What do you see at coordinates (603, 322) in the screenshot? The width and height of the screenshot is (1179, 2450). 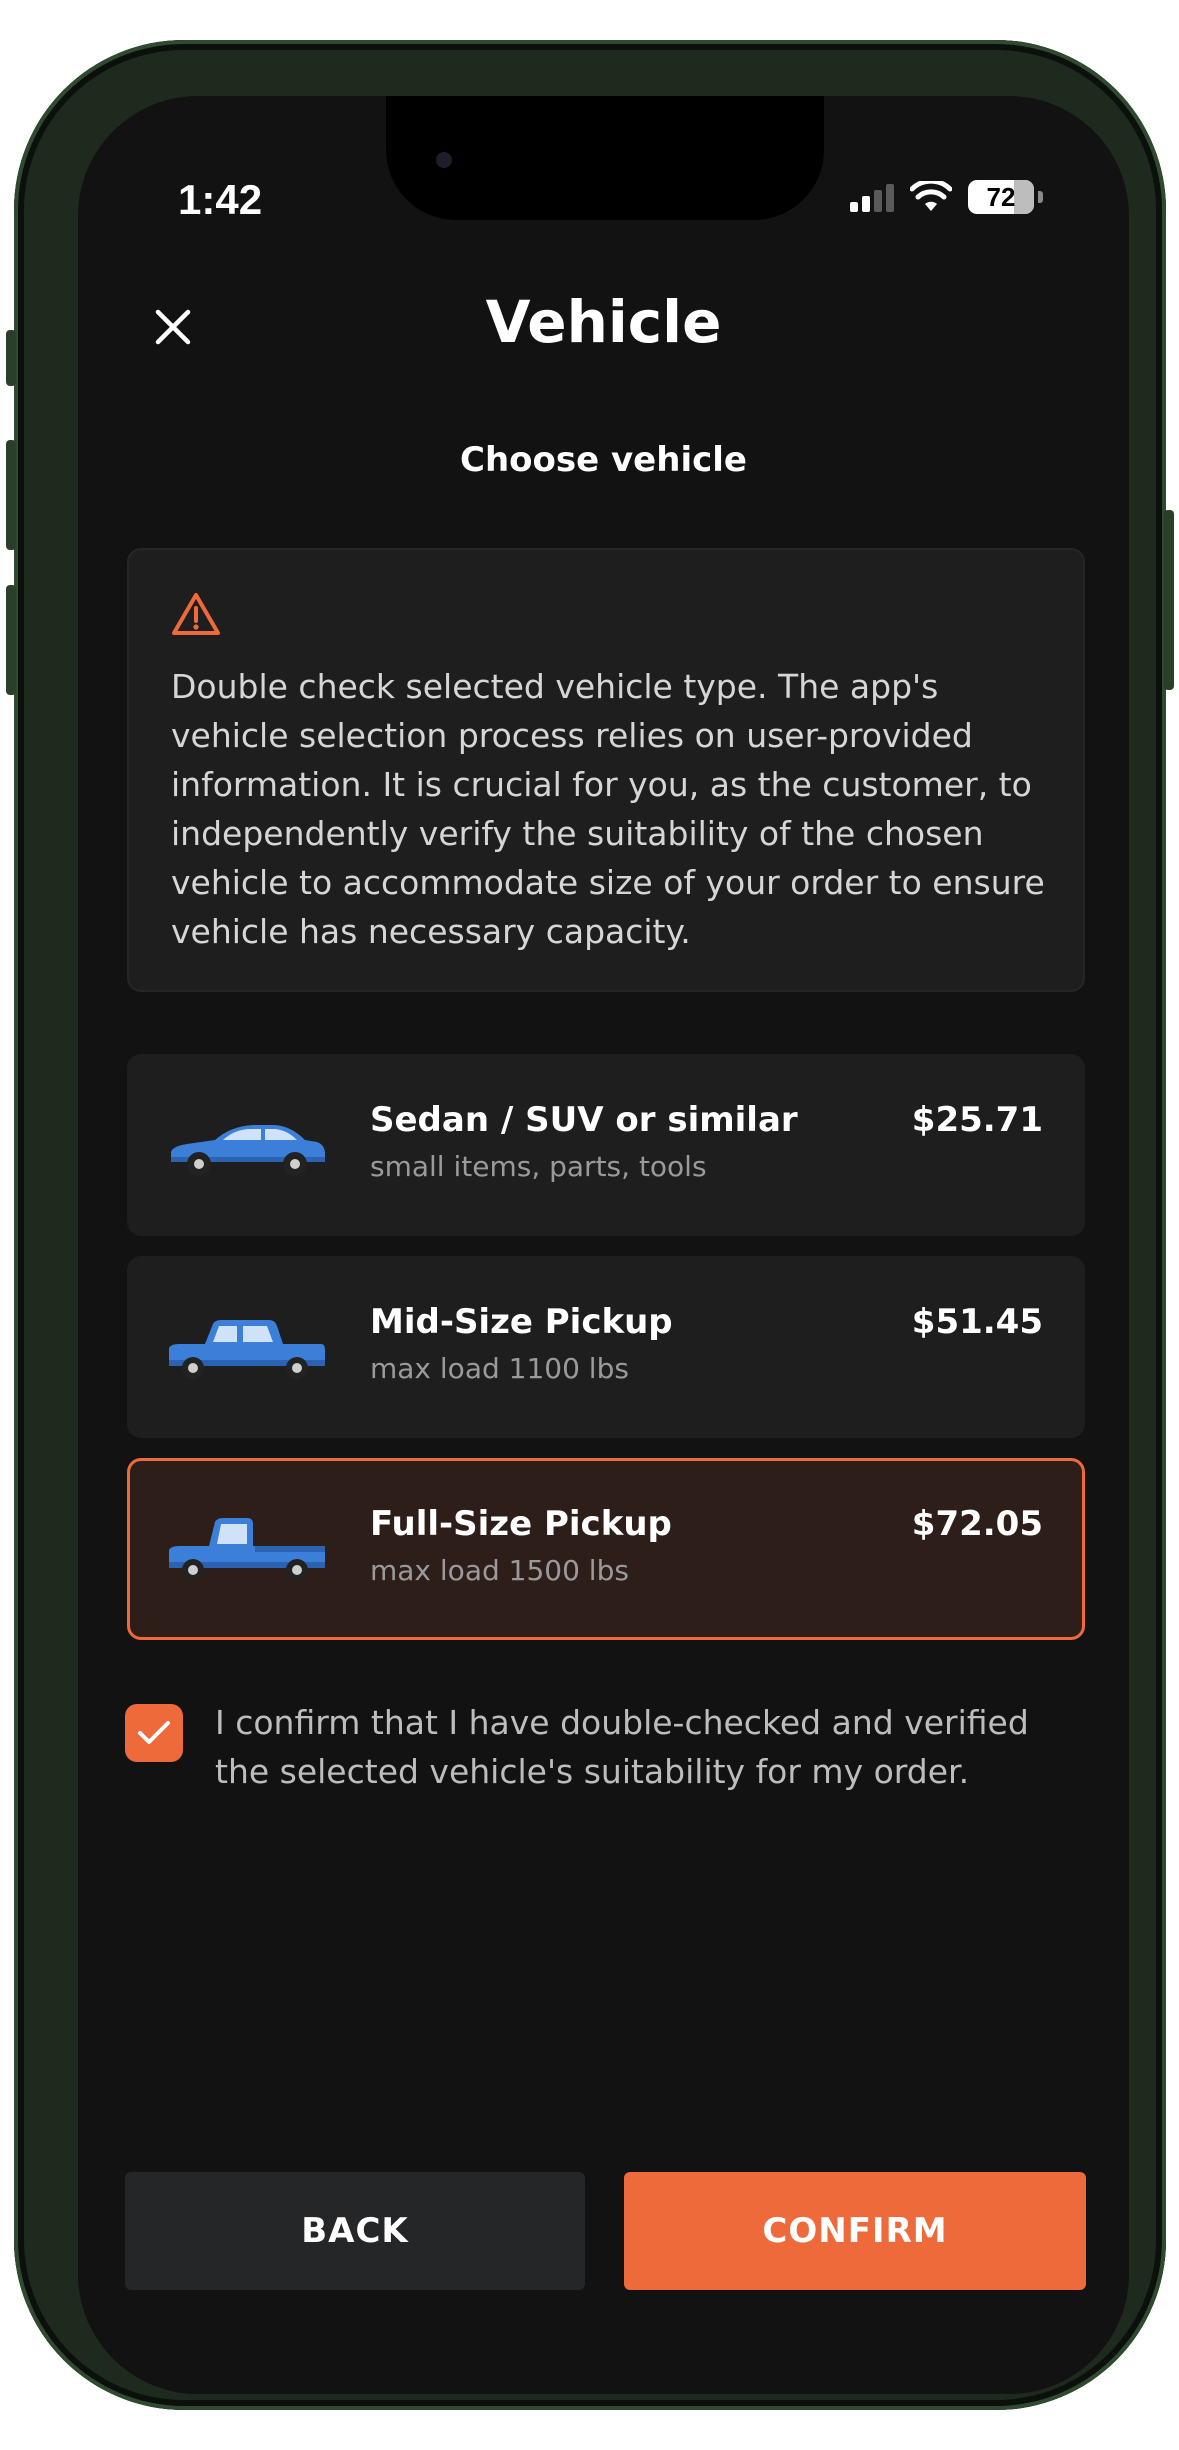 I see `page-title: Vehicle` at bounding box center [603, 322].